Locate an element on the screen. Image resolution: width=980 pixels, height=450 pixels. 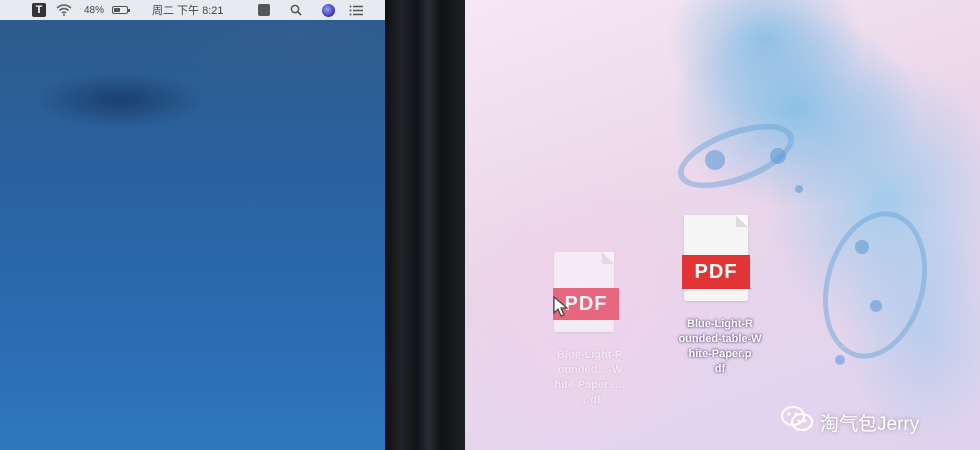
menu-icon is located at coordinates (356, 10).